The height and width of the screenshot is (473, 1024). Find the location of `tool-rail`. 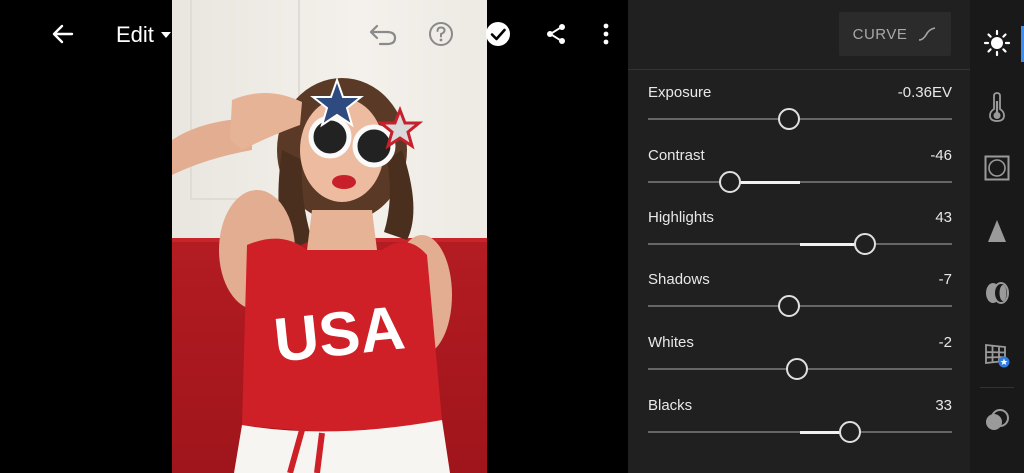

tool-rail is located at coordinates (997, 236).